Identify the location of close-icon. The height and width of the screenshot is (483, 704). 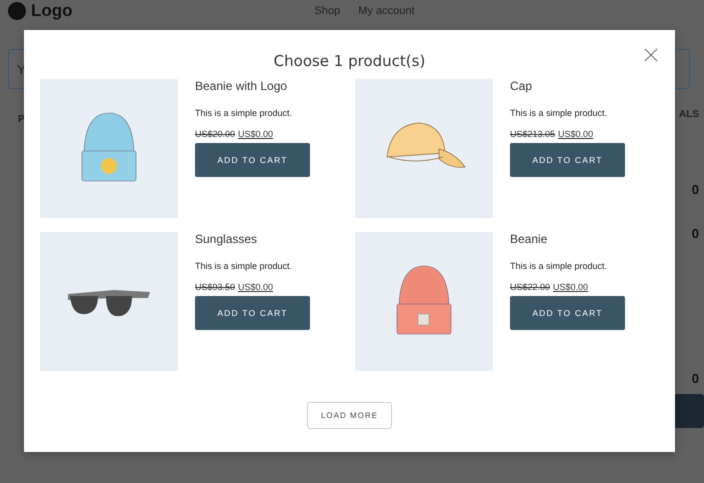
(651, 55).